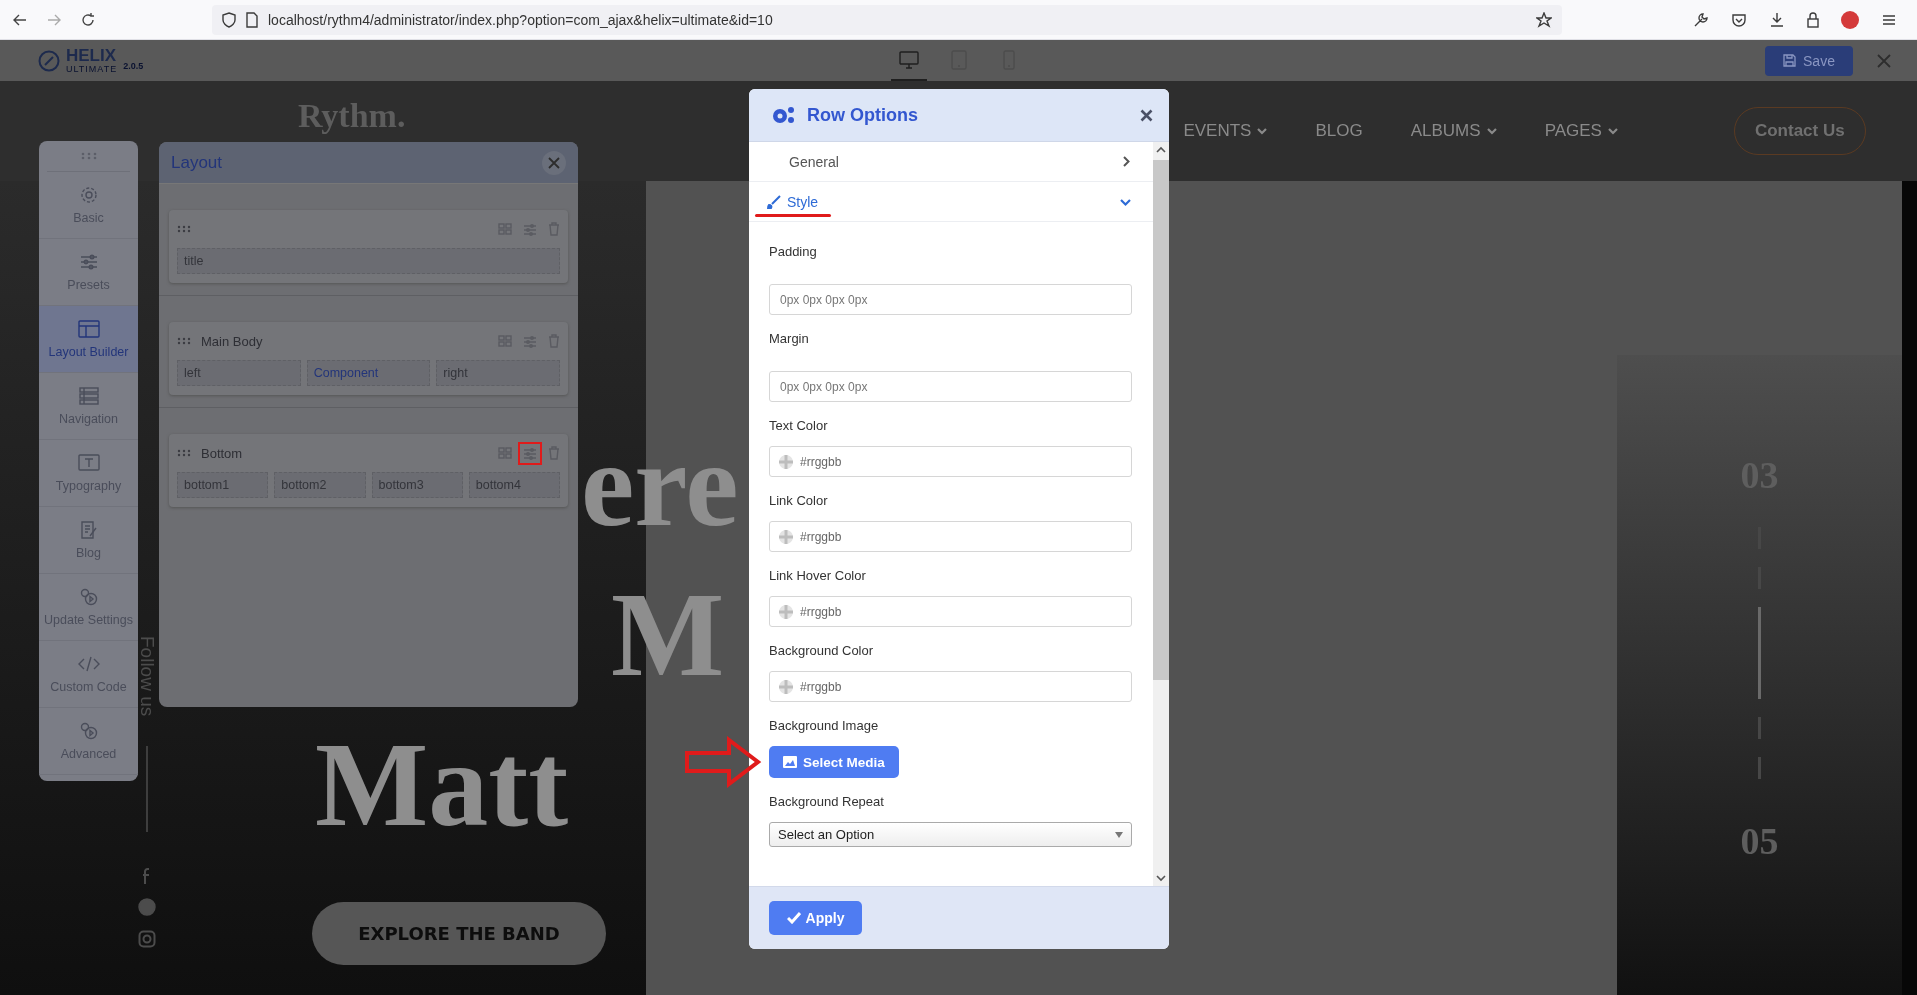 The height and width of the screenshot is (995, 1917). Describe the element at coordinates (147, 907) in the screenshot. I see `music-disc-icon` at that location.